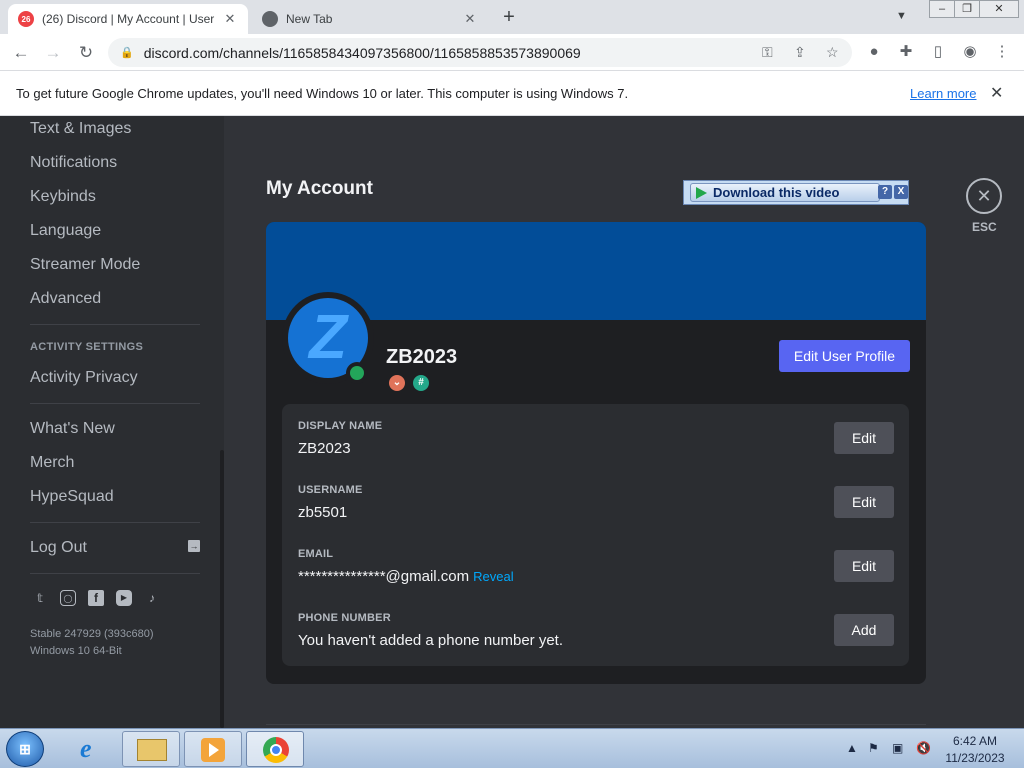 The height and width of the screenshot is (768, 1024). What do you see at coordinates (776, 192) in the screenshot?
I see `download-video-label: Download this video` at bounding box center [776, 192].